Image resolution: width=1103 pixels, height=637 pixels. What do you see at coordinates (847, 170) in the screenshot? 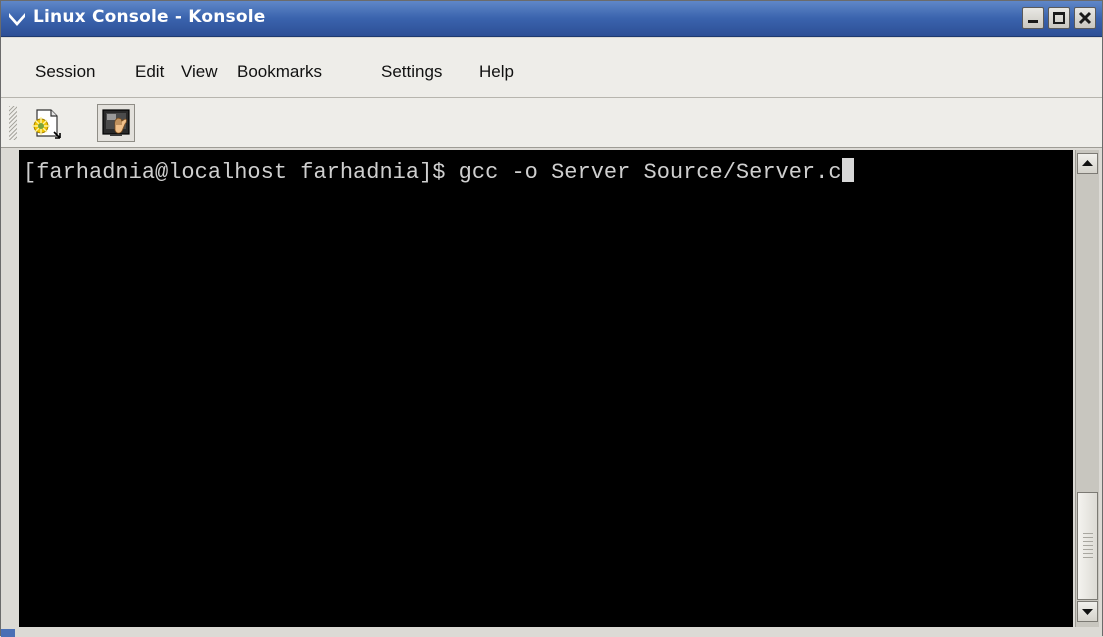
I see `text-cursor` at bounding box center [847, 170].